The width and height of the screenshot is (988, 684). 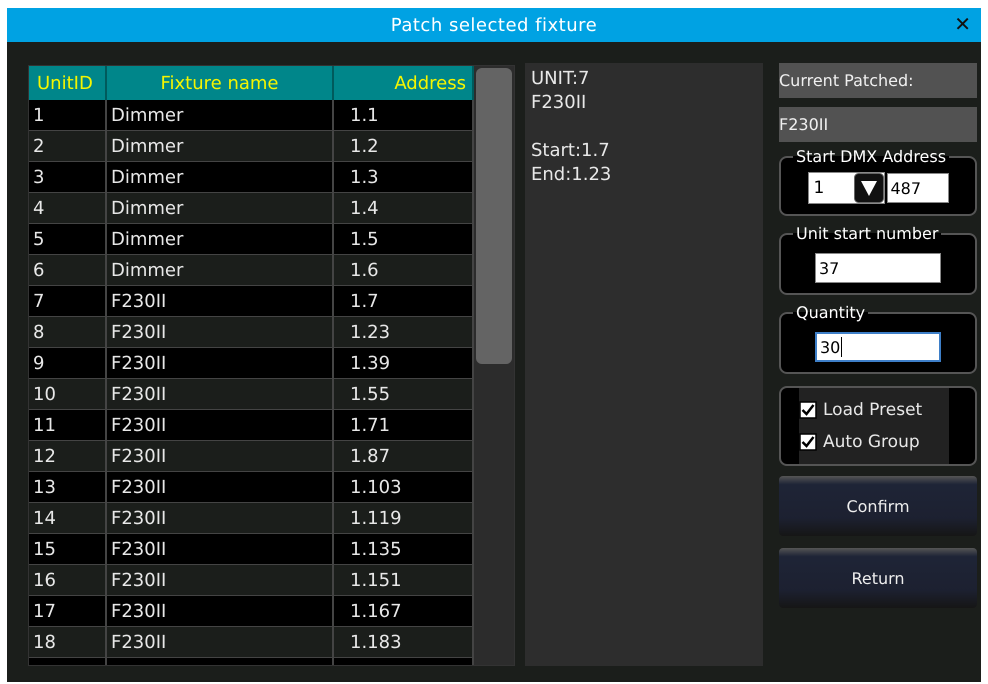 What do you see at coordinates (878, 506) in the screenshot?
I see `action-button: Confirm` at bounding box center [878, 506].